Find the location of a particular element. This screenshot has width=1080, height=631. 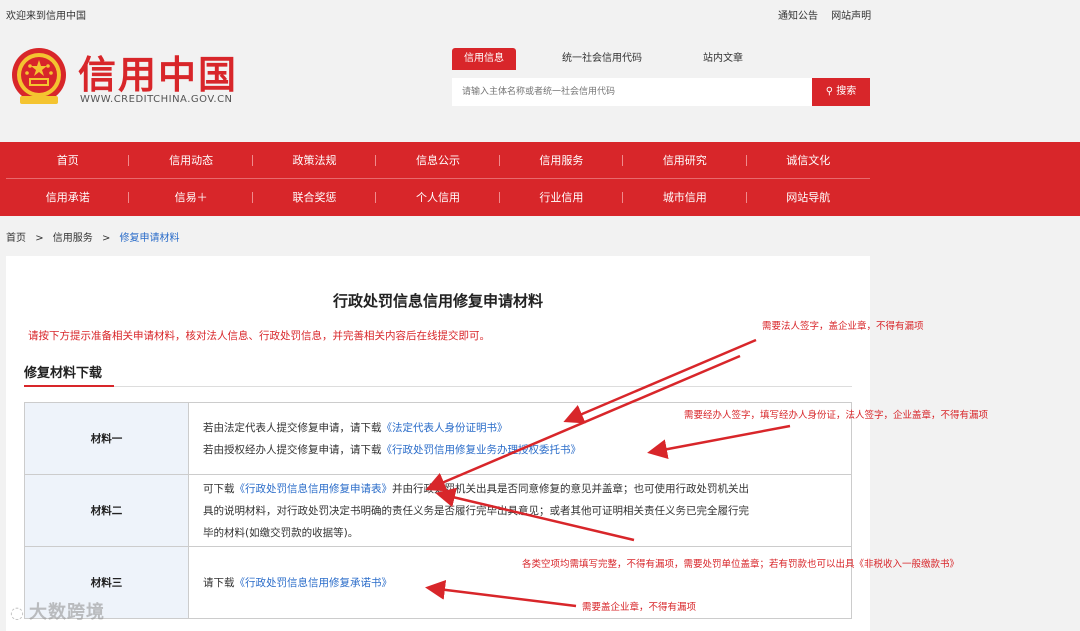

search-icon: ⚲ is located at coordinates (829, 91).